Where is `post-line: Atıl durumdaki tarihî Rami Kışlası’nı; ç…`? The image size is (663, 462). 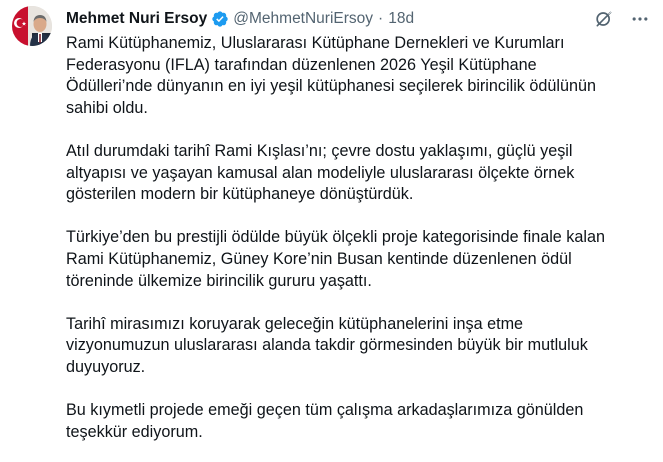
post-line: Atıl durumdaki tarihî Rami Kışlası’nı; ç… is located at coordinates (319, 150).